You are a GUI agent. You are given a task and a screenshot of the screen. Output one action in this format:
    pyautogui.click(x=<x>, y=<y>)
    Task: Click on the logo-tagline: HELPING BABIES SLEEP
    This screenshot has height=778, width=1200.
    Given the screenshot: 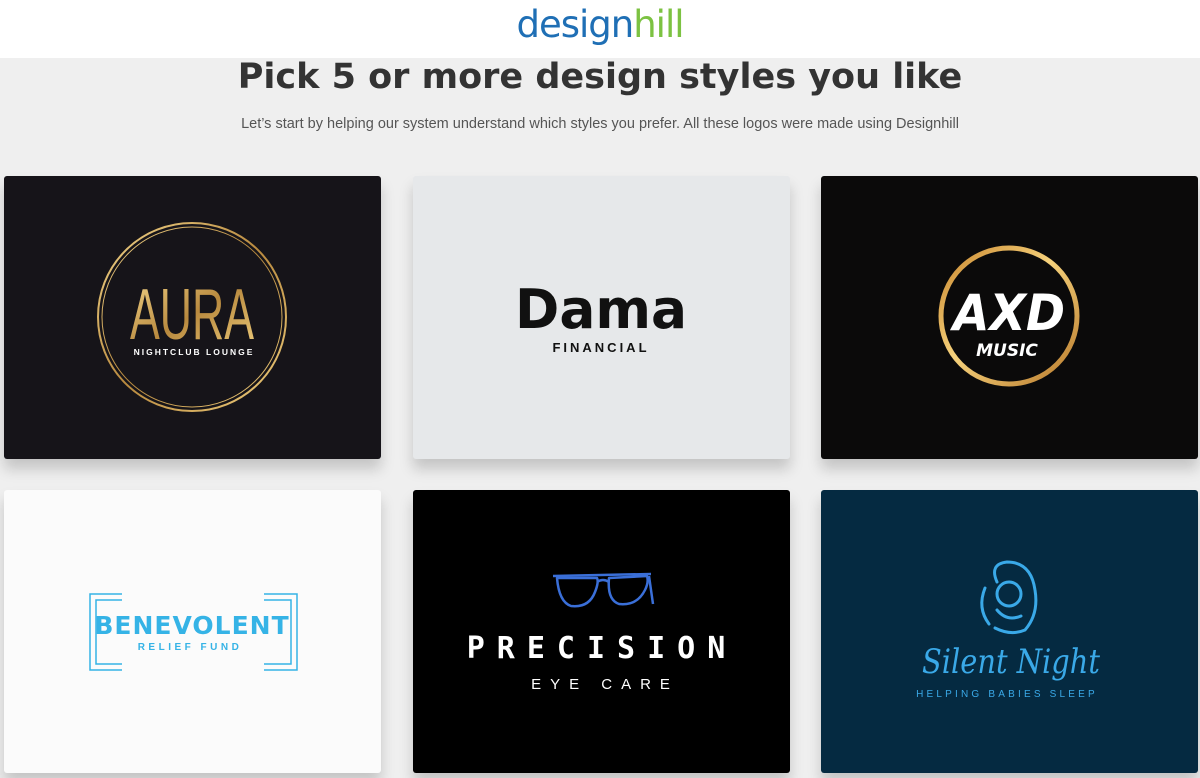 What is the action you would take?
    pyautogui.click(x=1007, y=694)
    